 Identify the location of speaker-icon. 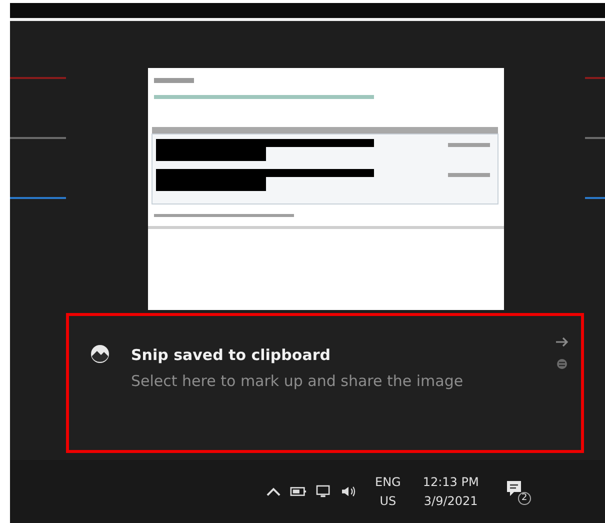
(348, 491).